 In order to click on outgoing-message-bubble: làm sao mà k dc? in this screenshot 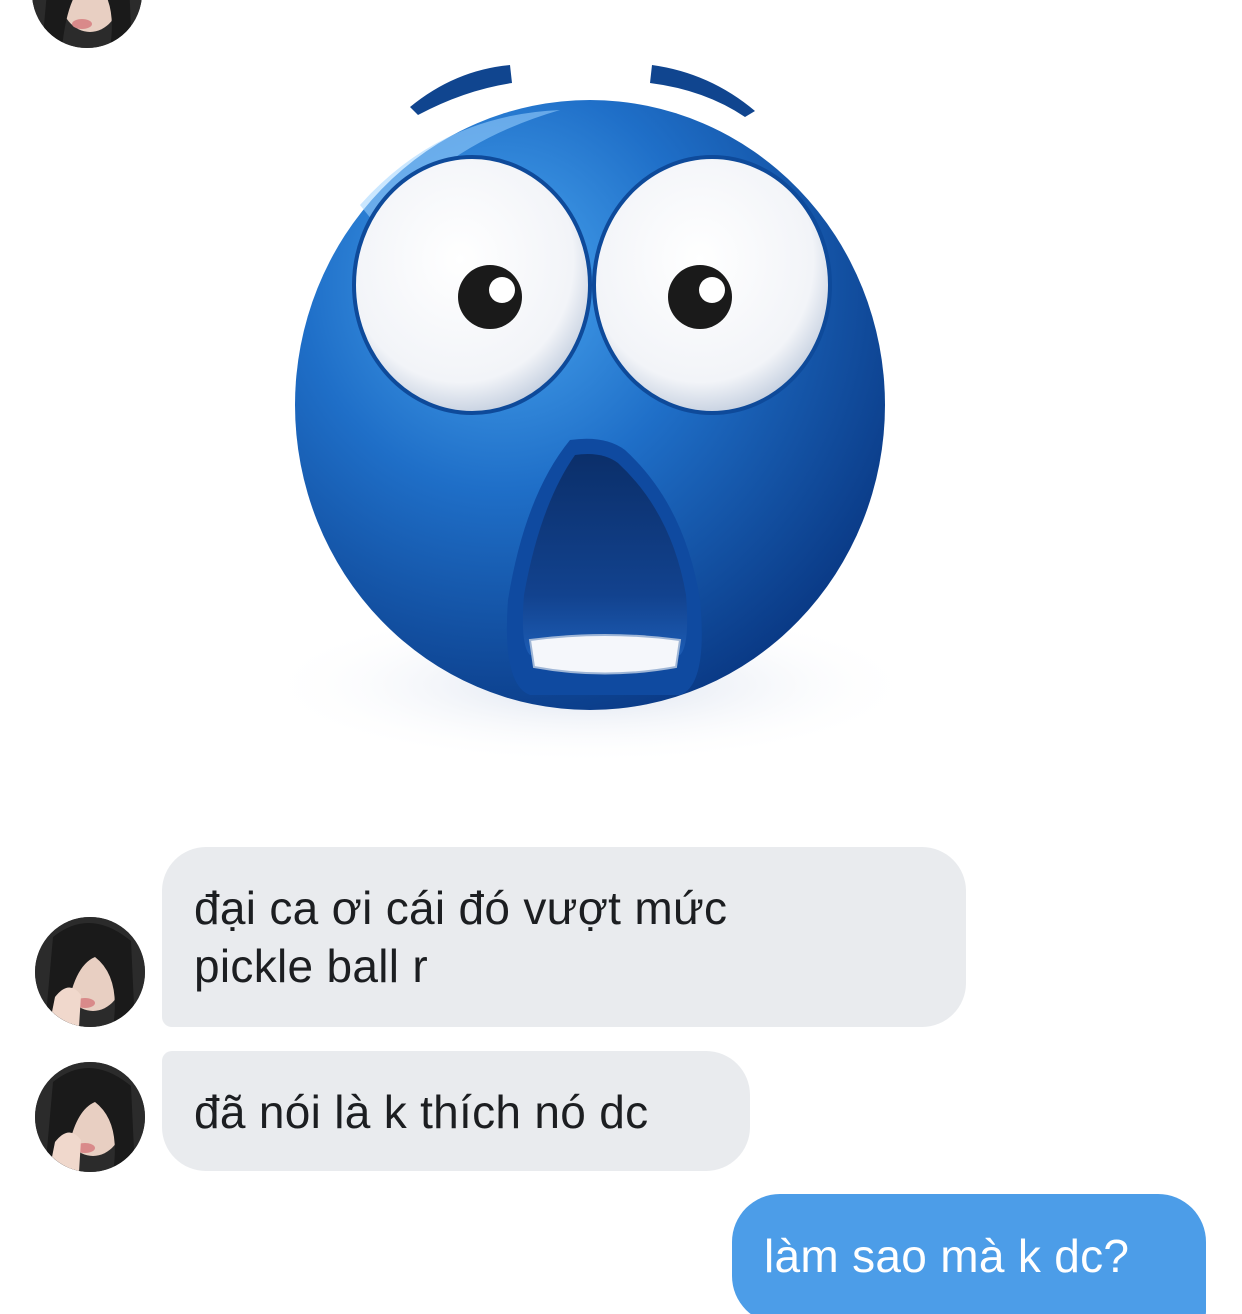, I will do `click(969, 1254)`.